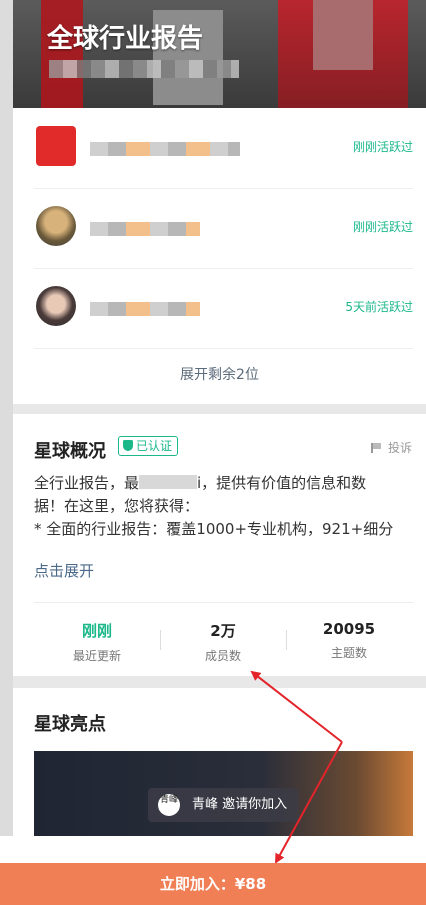 The width and height of the screenshot is (426, 905). I want to click on flag-icon, so click(376, 448).